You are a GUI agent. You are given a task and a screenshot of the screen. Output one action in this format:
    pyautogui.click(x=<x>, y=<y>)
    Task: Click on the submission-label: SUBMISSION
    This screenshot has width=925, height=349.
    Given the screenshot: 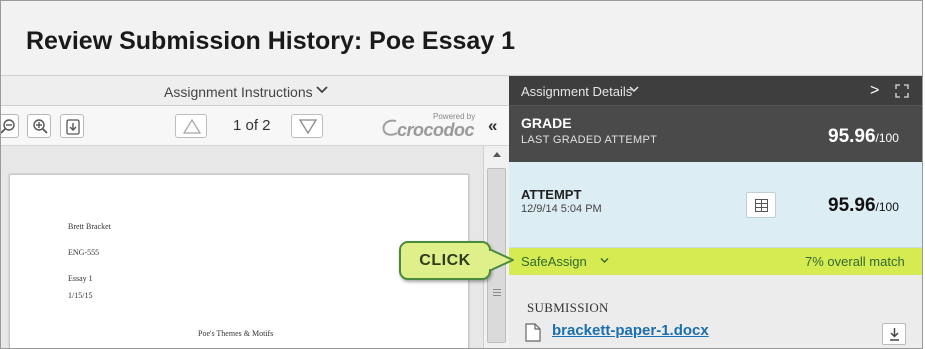 What is the action you would take?
    pyautogui.click(x=568, y=307)
    